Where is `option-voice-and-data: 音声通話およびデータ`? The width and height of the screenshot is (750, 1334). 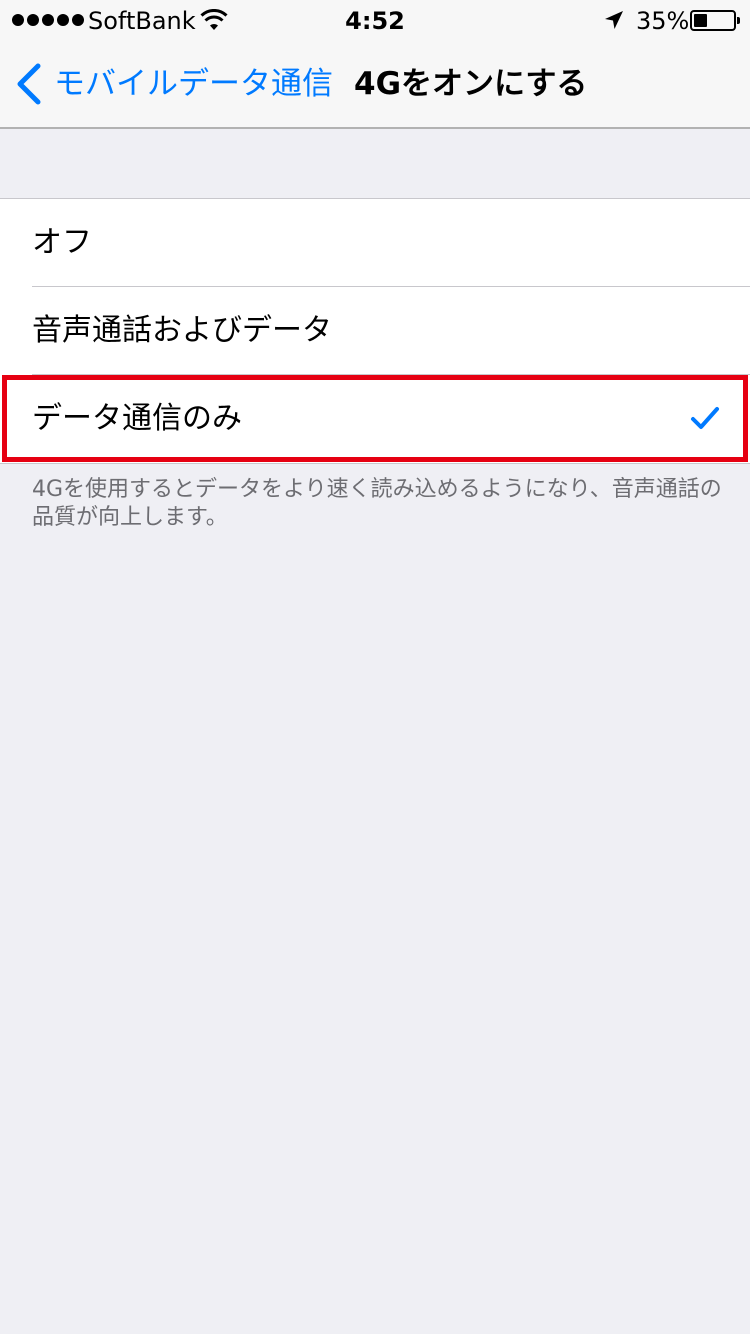
option-voice-and-data: 音声通話およびデータ is located at coordinates (375, 331).